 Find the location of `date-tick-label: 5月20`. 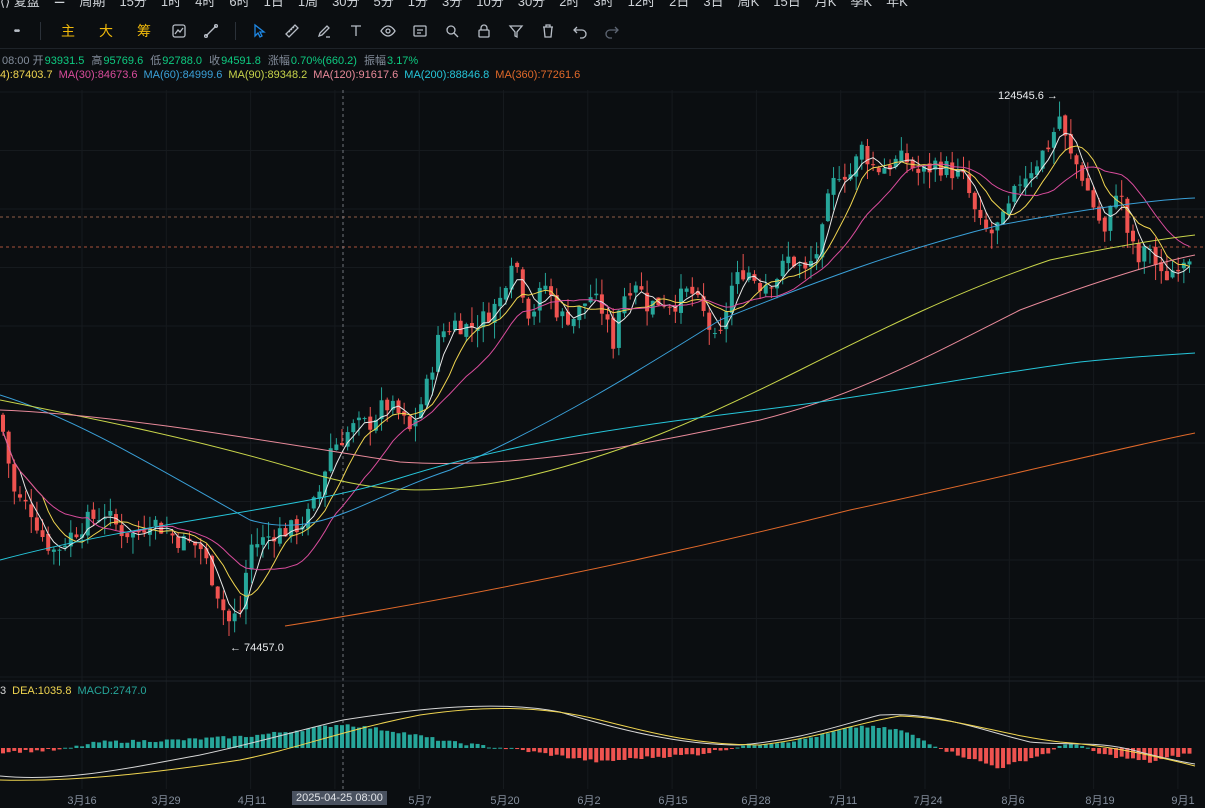

date-tick-label: 5月20 is located at coordinates (505, 801).